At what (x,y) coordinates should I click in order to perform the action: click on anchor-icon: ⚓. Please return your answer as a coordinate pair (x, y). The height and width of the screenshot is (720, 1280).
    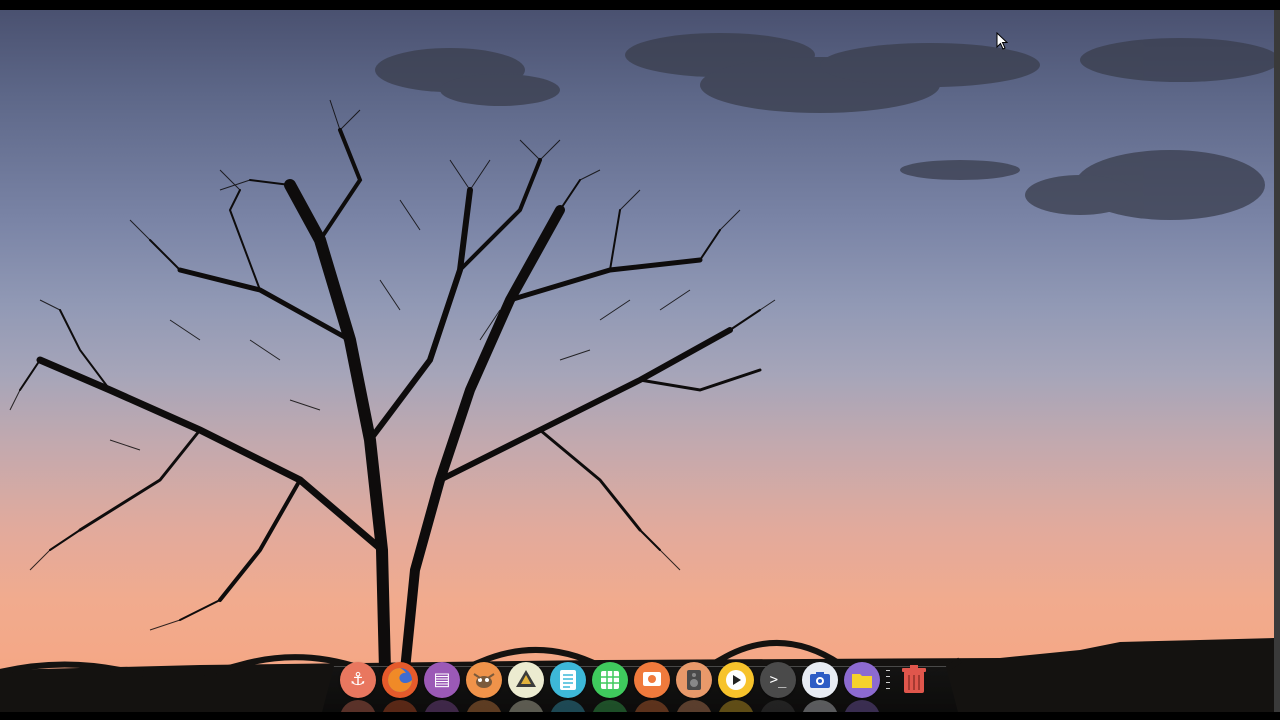
    Looking at the image, I should click on (358, 680).